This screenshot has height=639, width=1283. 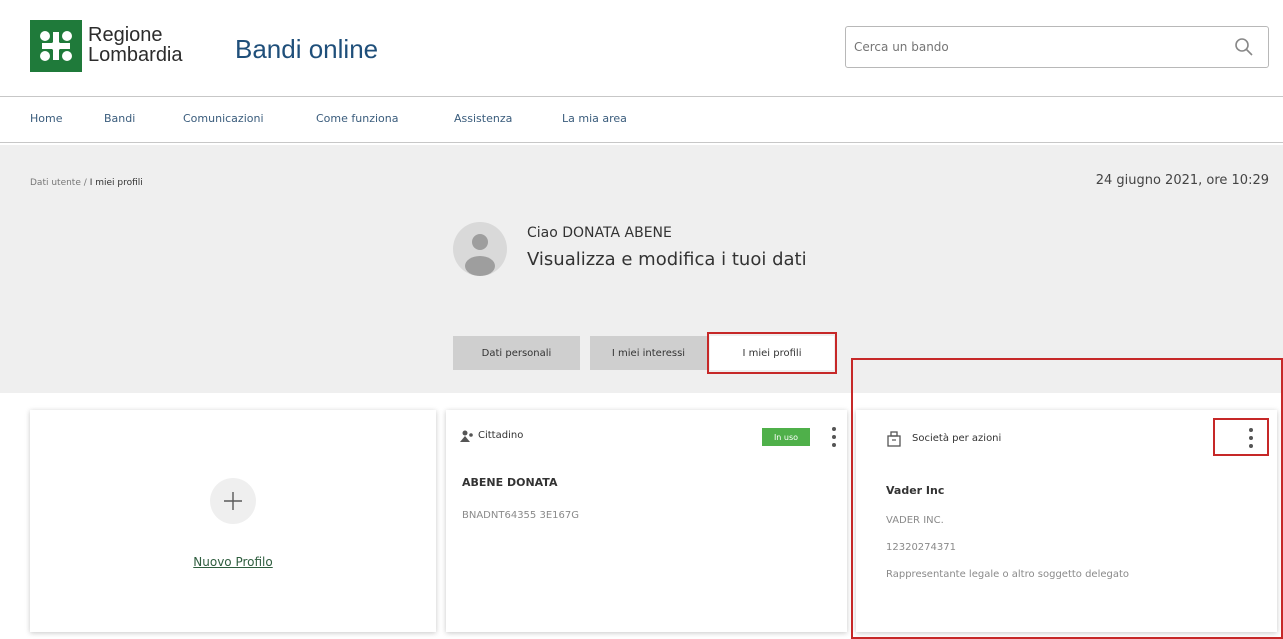 I want to click on greeting-text: Ciao DONATA ABENE, so click(x=599, y=233).